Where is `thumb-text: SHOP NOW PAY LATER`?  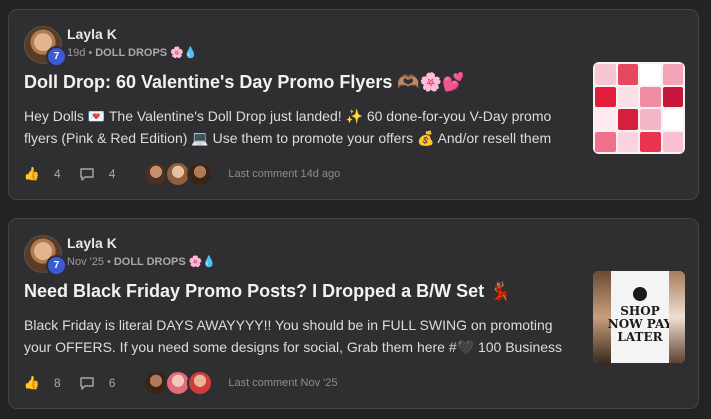
thumb-text: SHOP NOW PAY LATER is located at coordinates (640, 324).